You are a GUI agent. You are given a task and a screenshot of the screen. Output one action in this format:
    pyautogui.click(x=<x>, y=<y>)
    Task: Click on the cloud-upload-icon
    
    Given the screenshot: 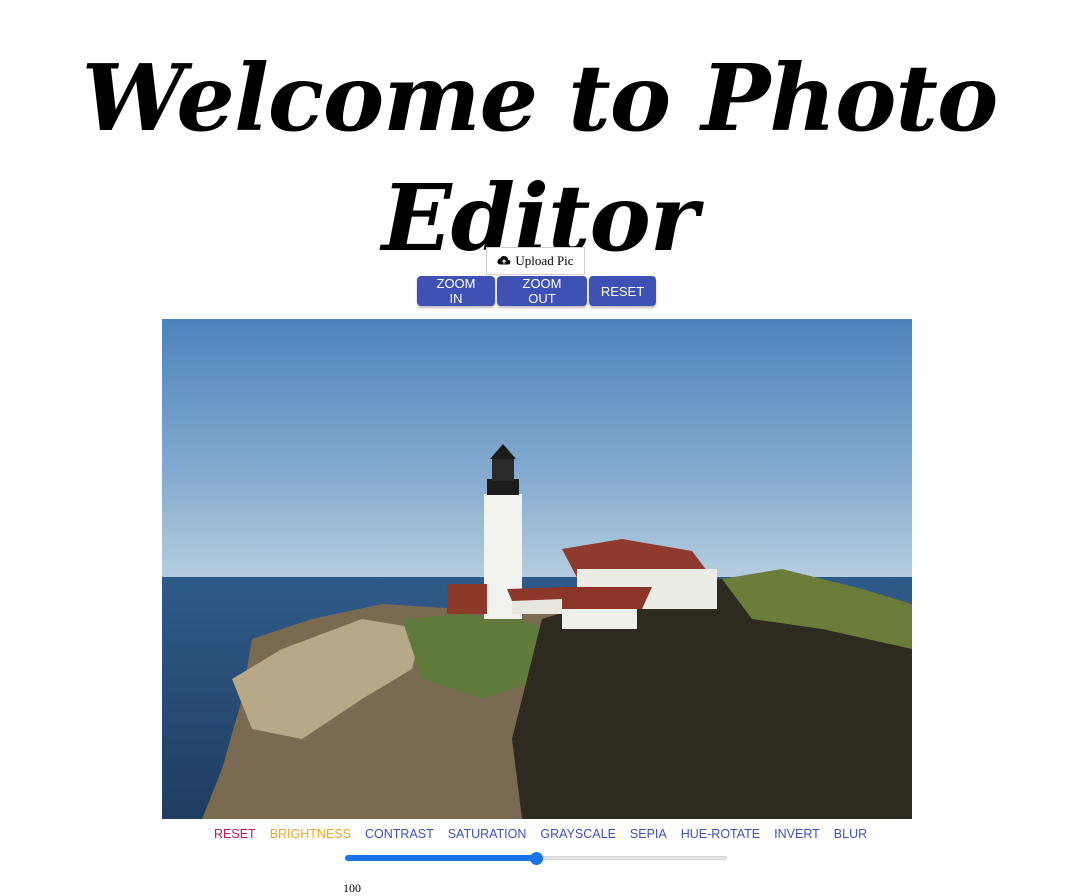 What is the action you would take?
    pyautogui.click(x=504, y=260)
    